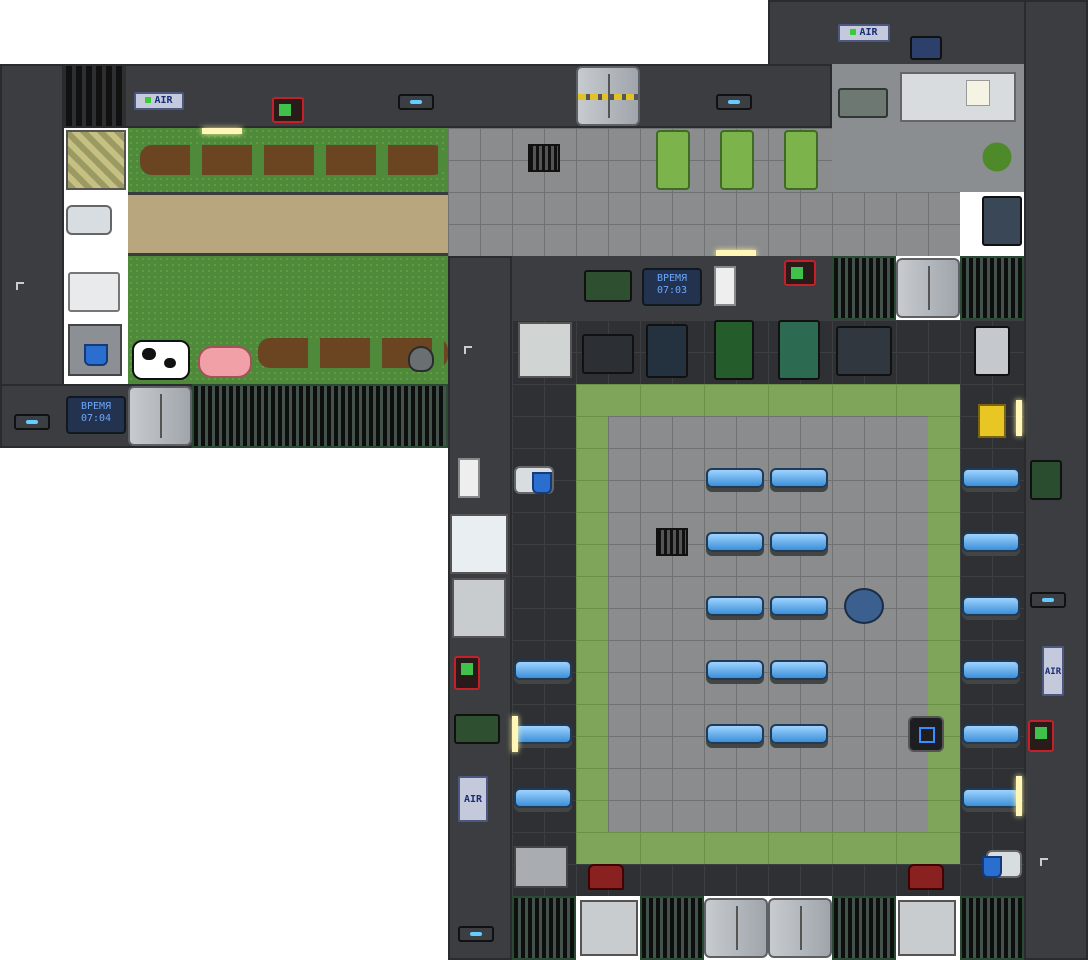  I want to click on wall-panel-right, so click(1046, 480).